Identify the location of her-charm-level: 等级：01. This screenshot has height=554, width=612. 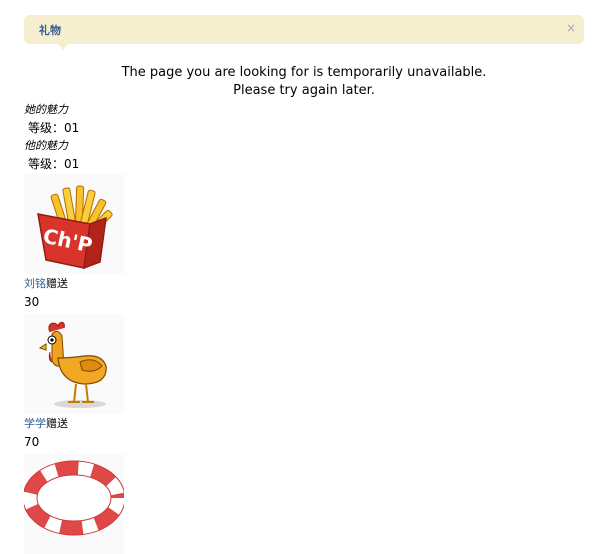
(54, 128).